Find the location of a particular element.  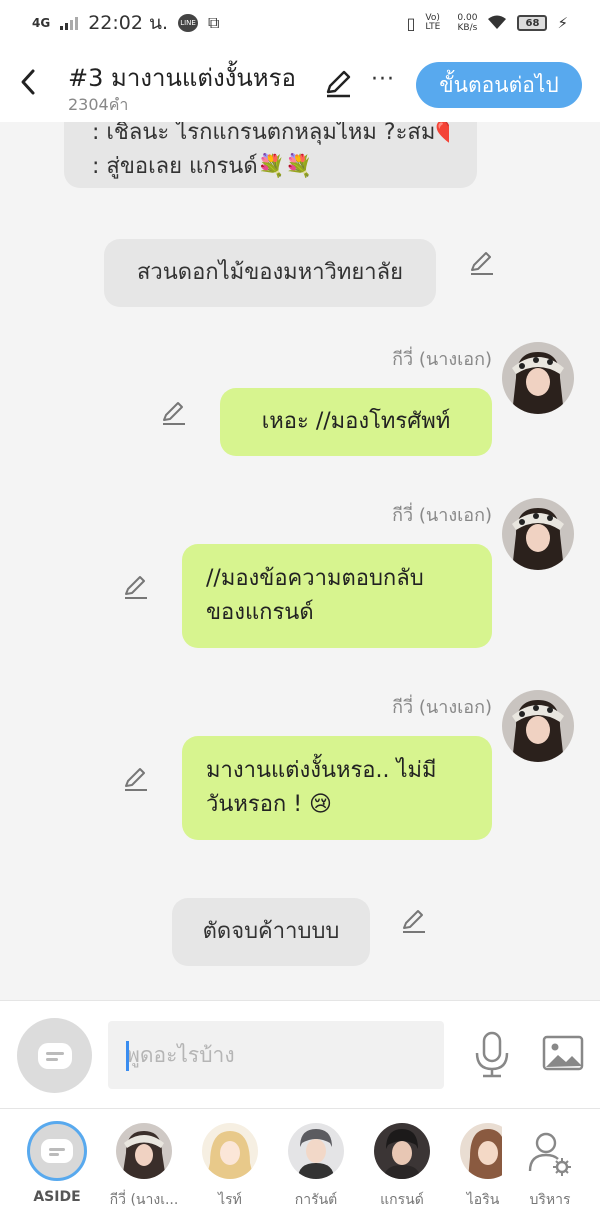

data-speed: 0.00 KB/s is located at coordinates (467, 23).